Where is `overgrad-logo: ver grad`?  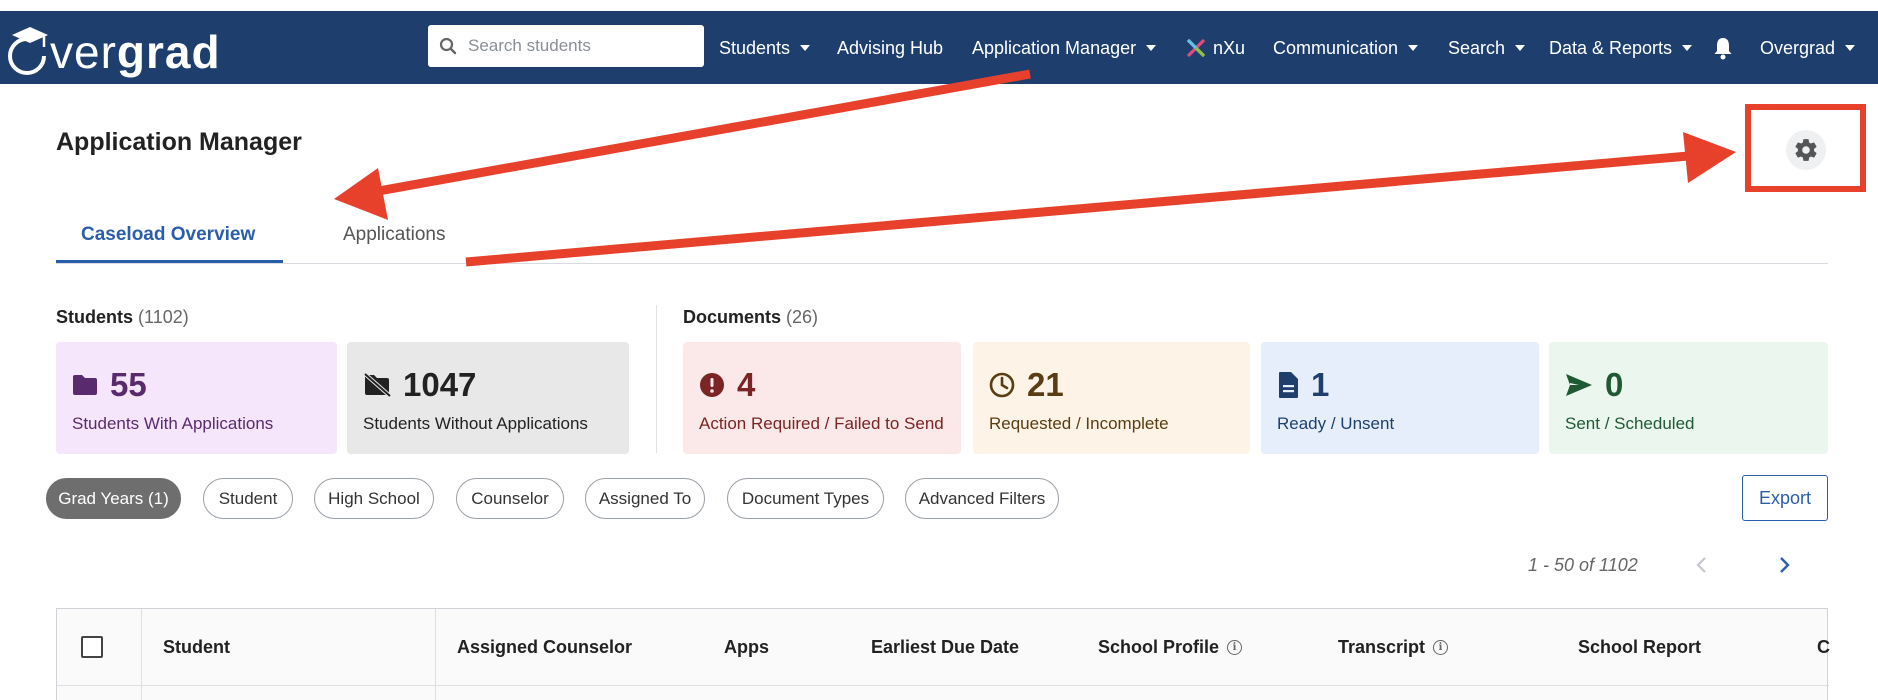 overgrad-logo: ver grad is located at coordinates (112, 50).